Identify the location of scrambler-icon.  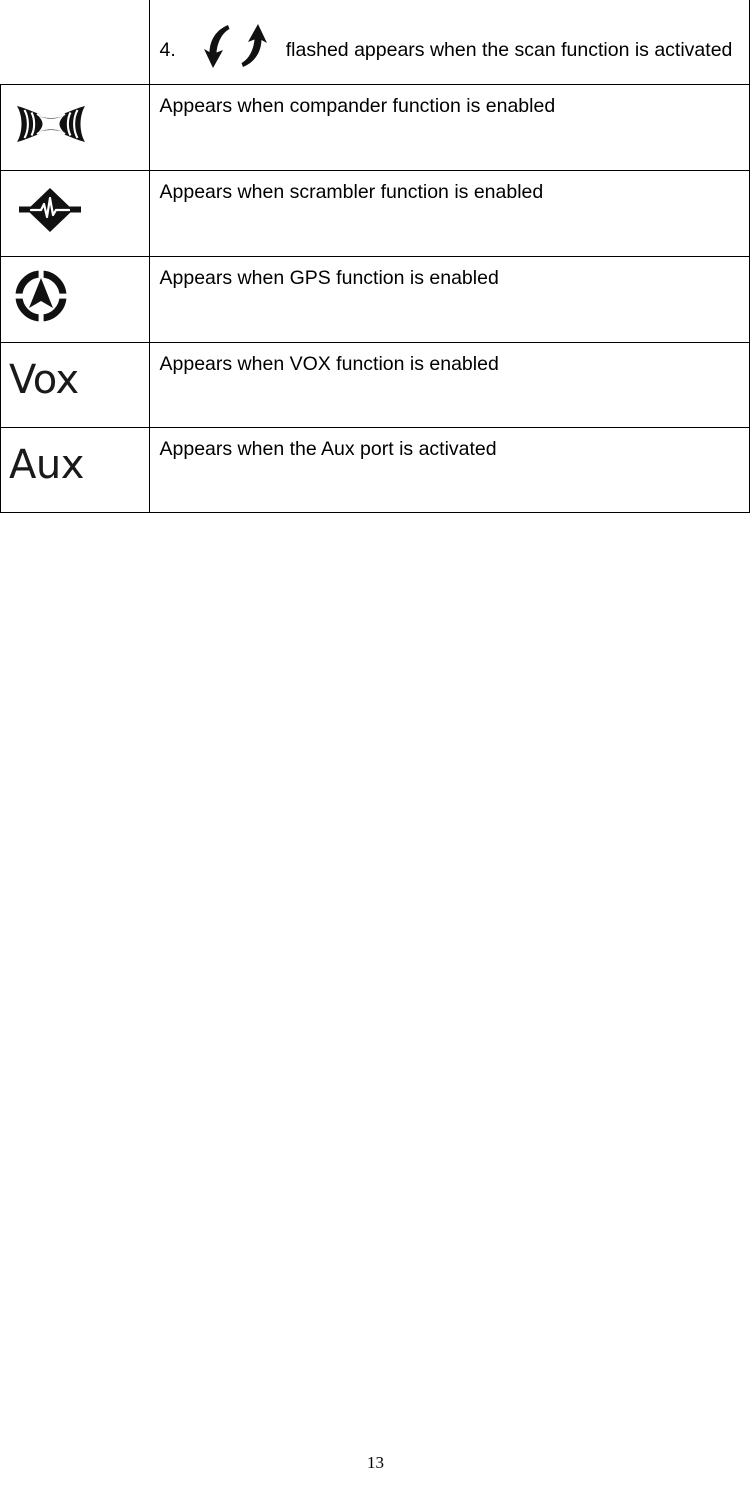
(53, 210).